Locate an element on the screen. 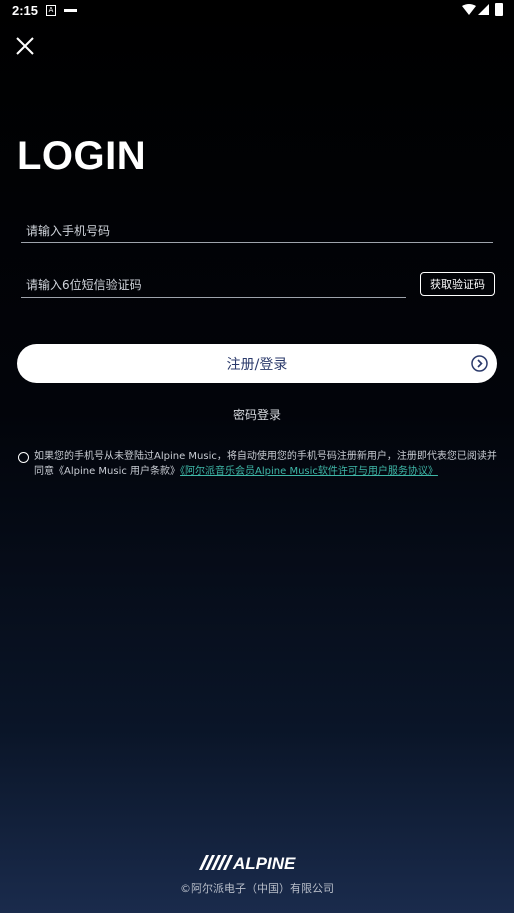  dash-icon is located at coordinates (70, 10).